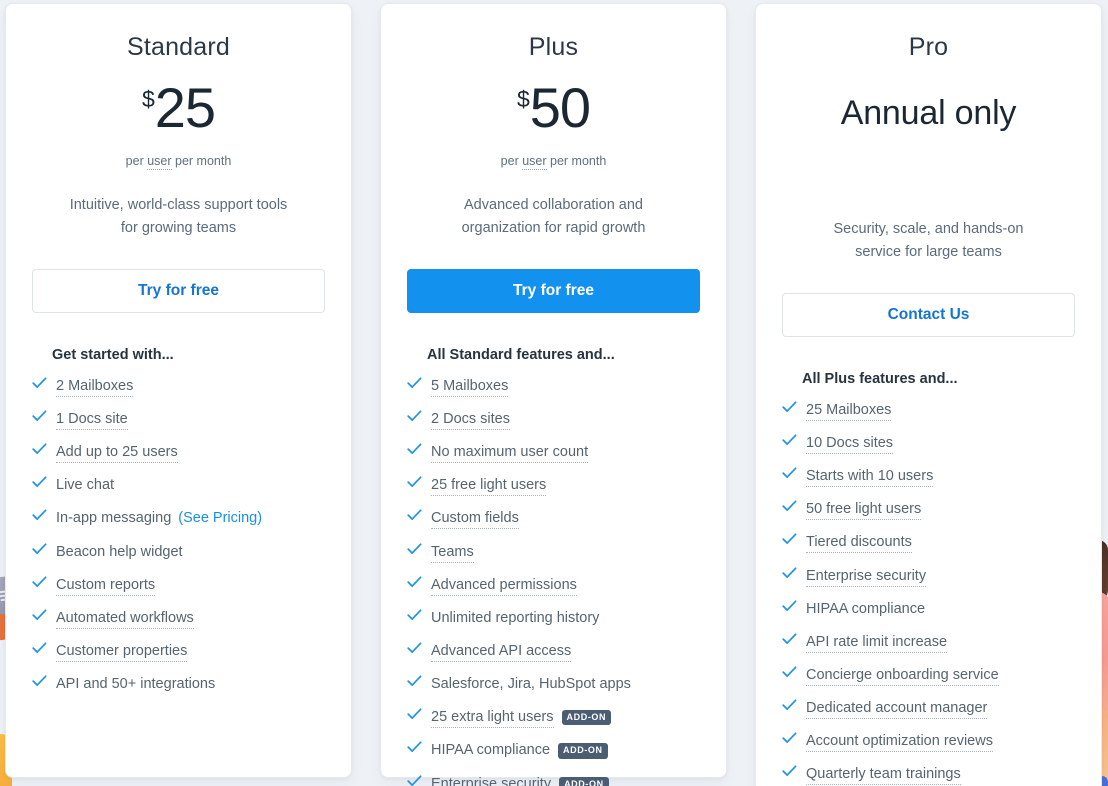 The width and height of the screenshot is (1108, 786). I want to click on feature-label: Unlimited reporting history, so click(515, 617).